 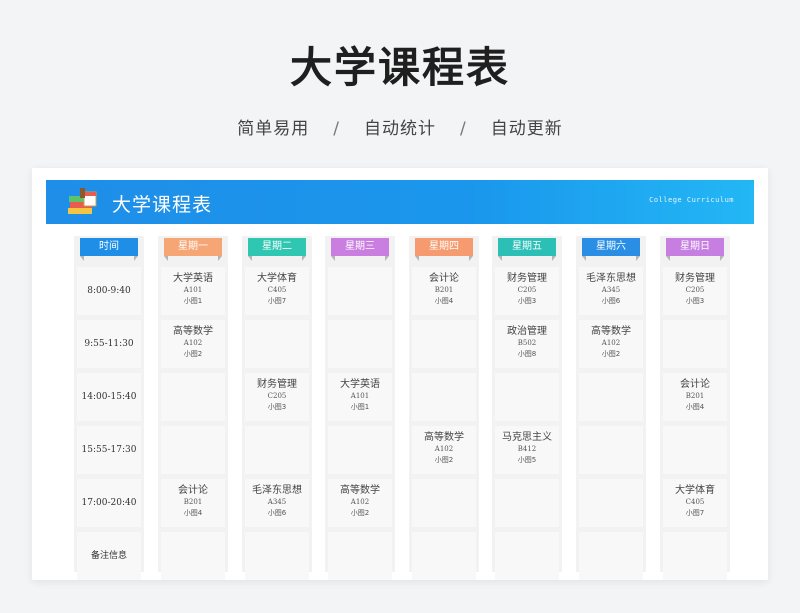 What do you see at coordinates (109, 344) in the screenshot?
I see `time-slot-cell: 9:55-11:30` at bounding box center [109, 344].